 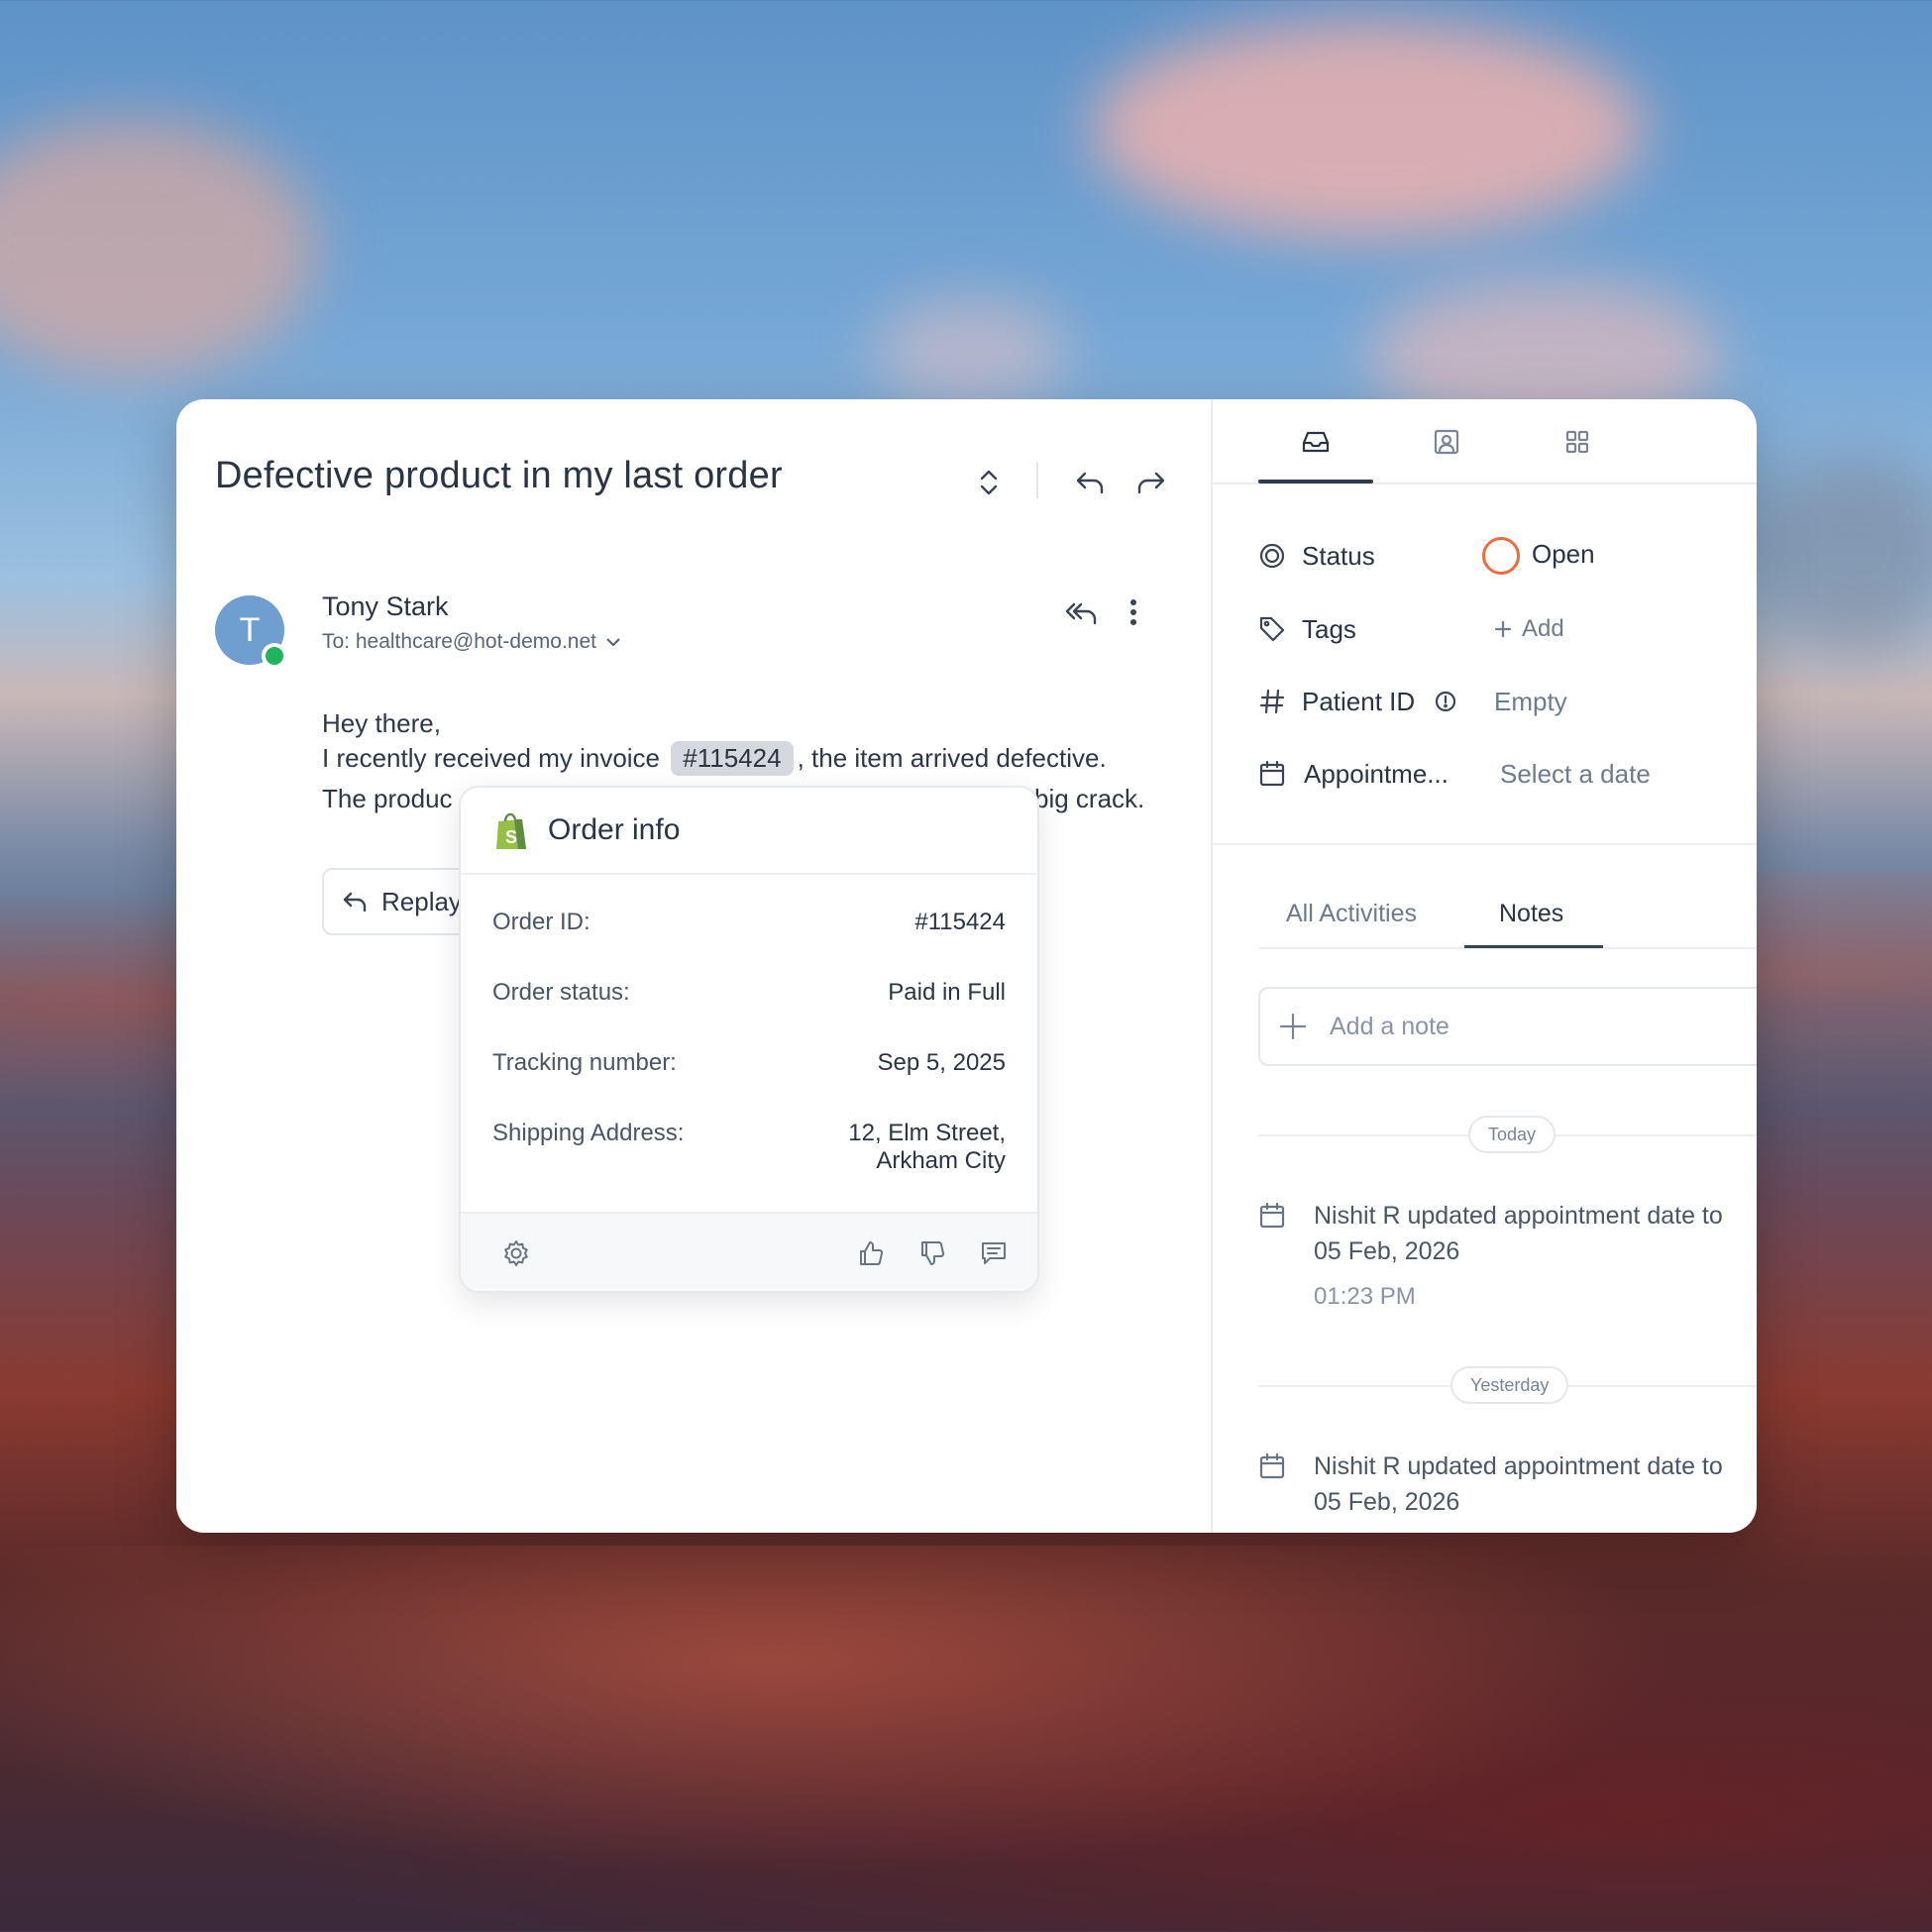 I want to click on appointment-row: Appointme... Select a date, so click(x=1508, y=774).